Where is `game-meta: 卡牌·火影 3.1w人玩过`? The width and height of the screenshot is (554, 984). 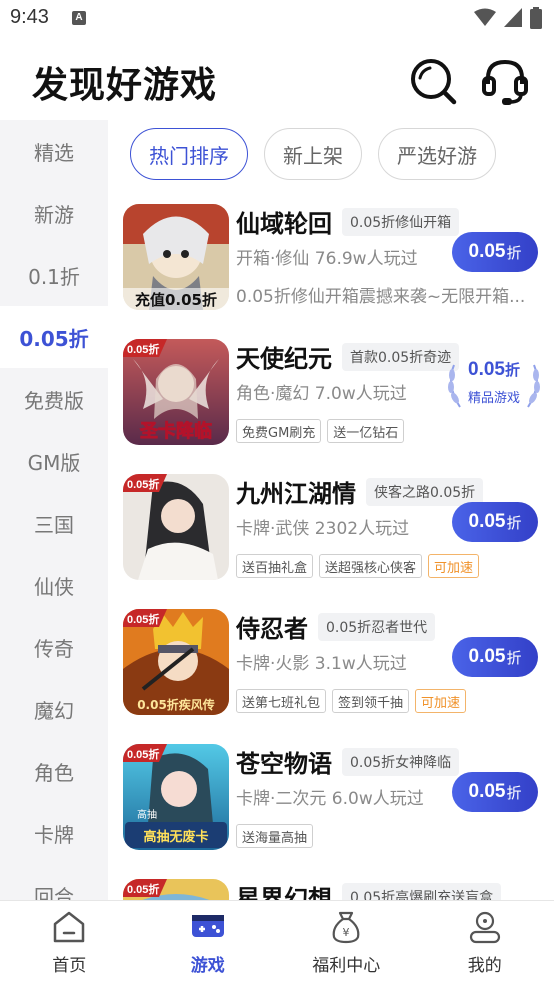
game-meta: 卡牌·火影 3.1w人玩过 is located at coordinates (321, 664).